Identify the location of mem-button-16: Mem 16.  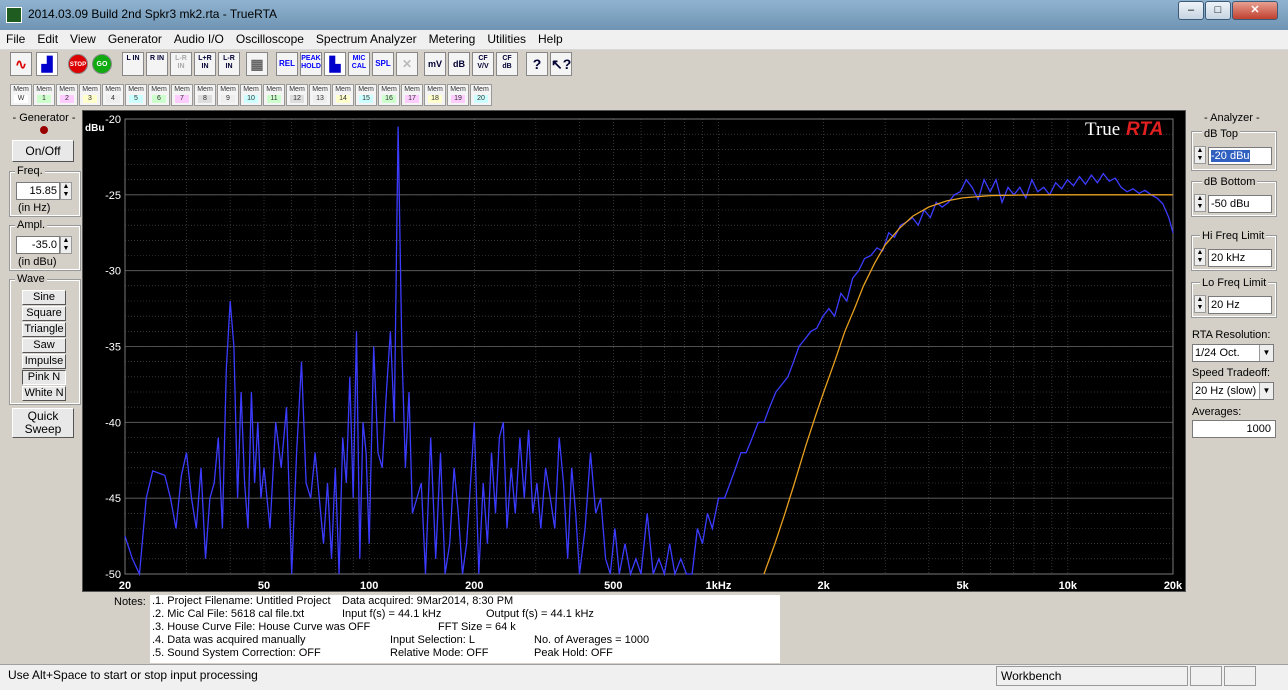
(389, 95).